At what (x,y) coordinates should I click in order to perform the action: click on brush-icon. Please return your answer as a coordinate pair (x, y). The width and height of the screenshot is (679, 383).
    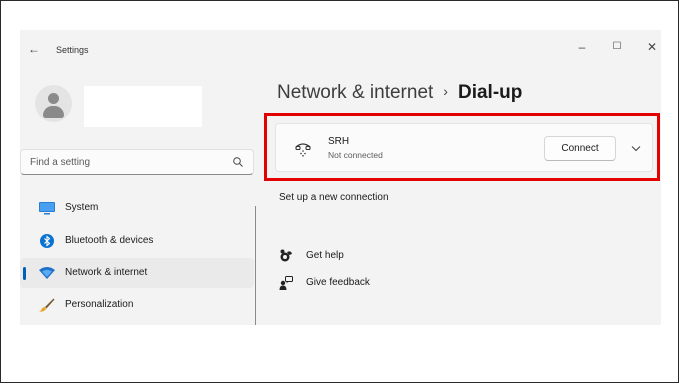
    Looking at the image, I should click on (47, 305).